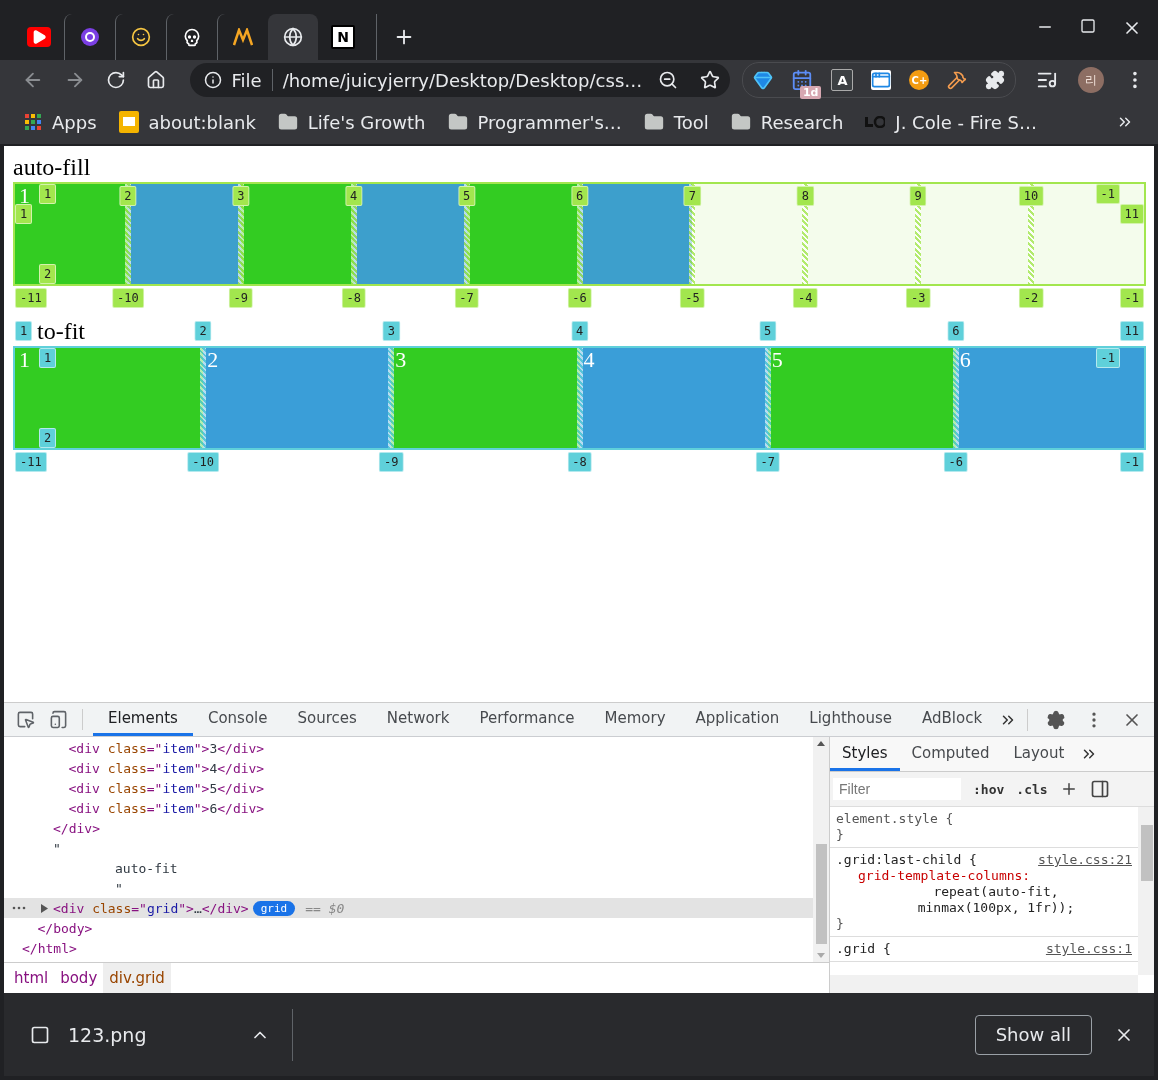  I want to click on devtools-tab: Lighthouse, so click(850, 719).